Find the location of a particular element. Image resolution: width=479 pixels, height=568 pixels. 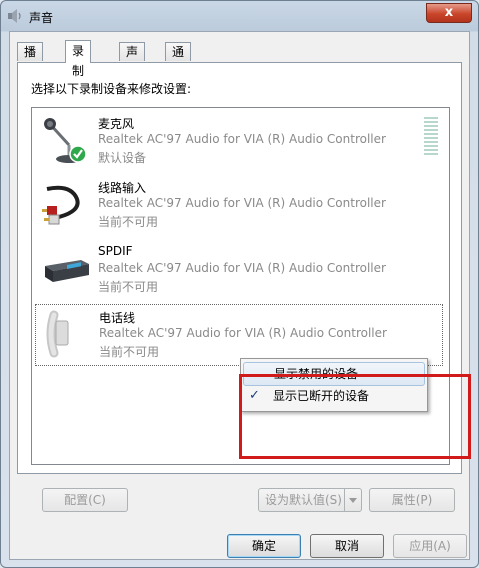

level-meter is located at coordinates (431, 138).